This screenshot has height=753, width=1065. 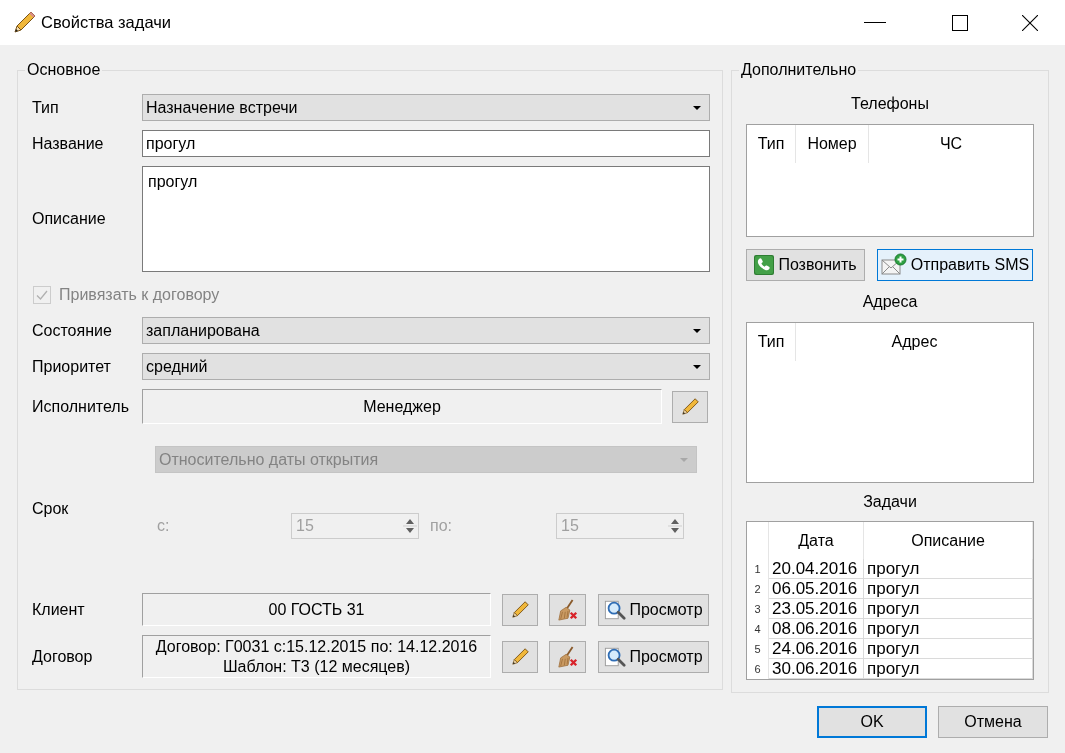 What do you see at coordinates (960, 22) in the screenshot?
I see `maximize-icon` at bounding box center [960, 22].